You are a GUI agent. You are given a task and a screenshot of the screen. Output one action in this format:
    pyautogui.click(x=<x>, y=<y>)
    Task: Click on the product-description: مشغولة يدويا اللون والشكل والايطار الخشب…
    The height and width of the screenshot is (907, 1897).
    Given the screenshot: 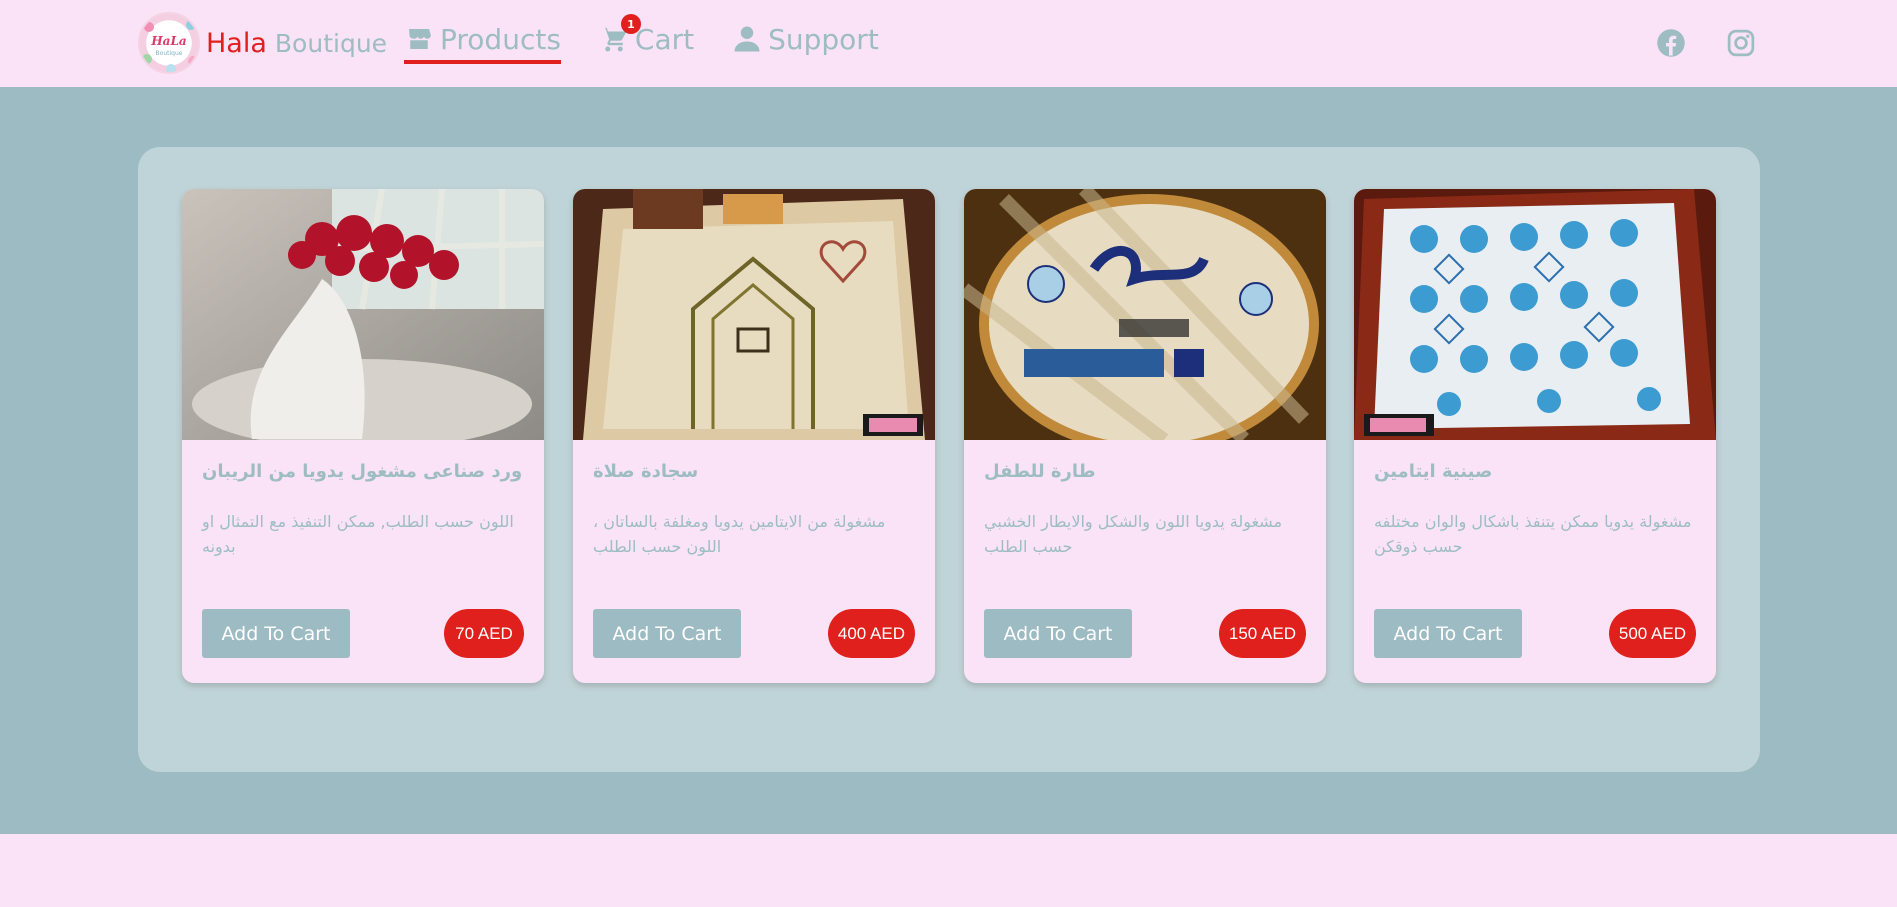 What is the action you would take?
    pyautogui.click(x=1133, y=534)
    